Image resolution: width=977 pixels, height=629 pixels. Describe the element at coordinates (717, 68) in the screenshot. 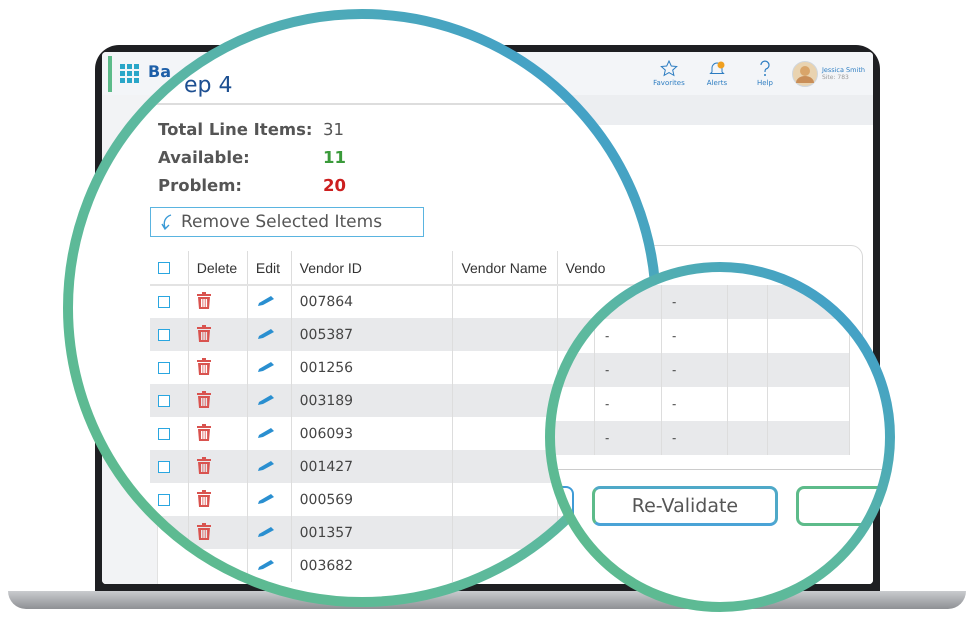

I see `bell-icon` at that location.